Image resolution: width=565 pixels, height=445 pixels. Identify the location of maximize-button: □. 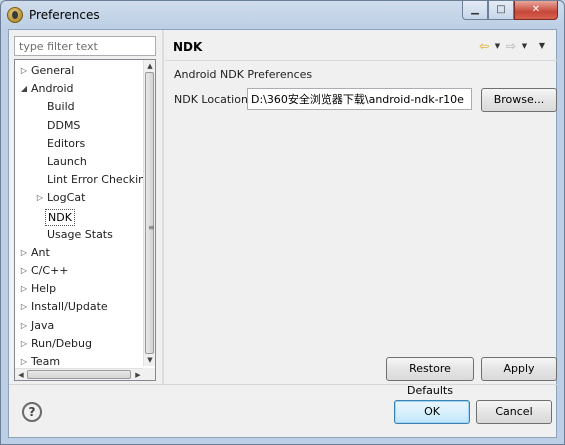
(501, 10).